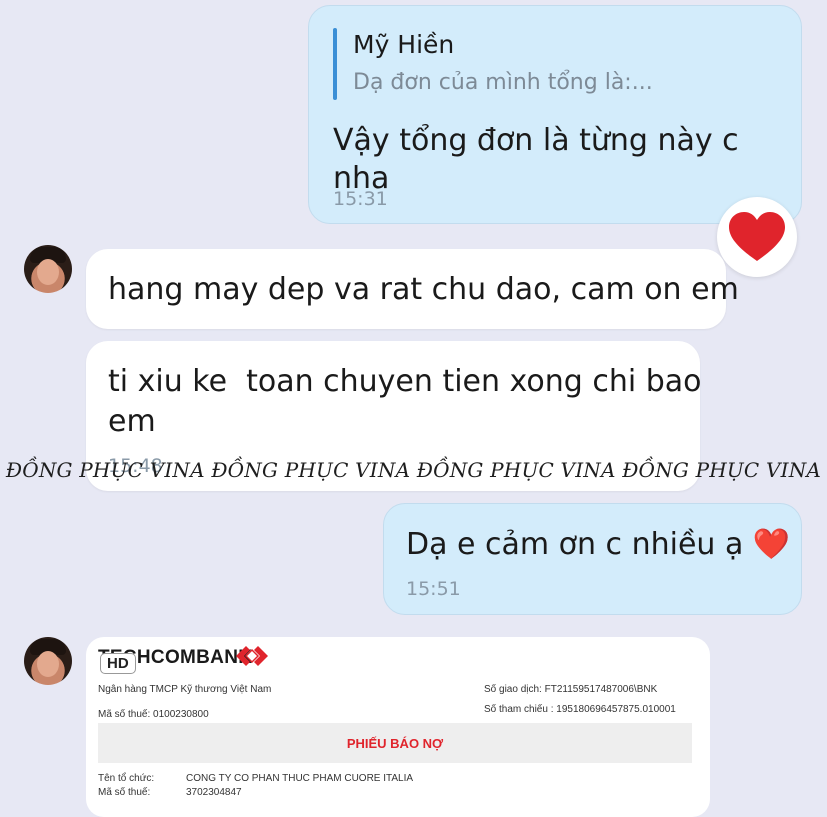 This screenshot has height=817, width=827. Describe the element at coordinates (300, 778) in the screenshot. I see `org-value: CONG TY CO PHAN THUC PHAM CUORE ITALIA` at that location.